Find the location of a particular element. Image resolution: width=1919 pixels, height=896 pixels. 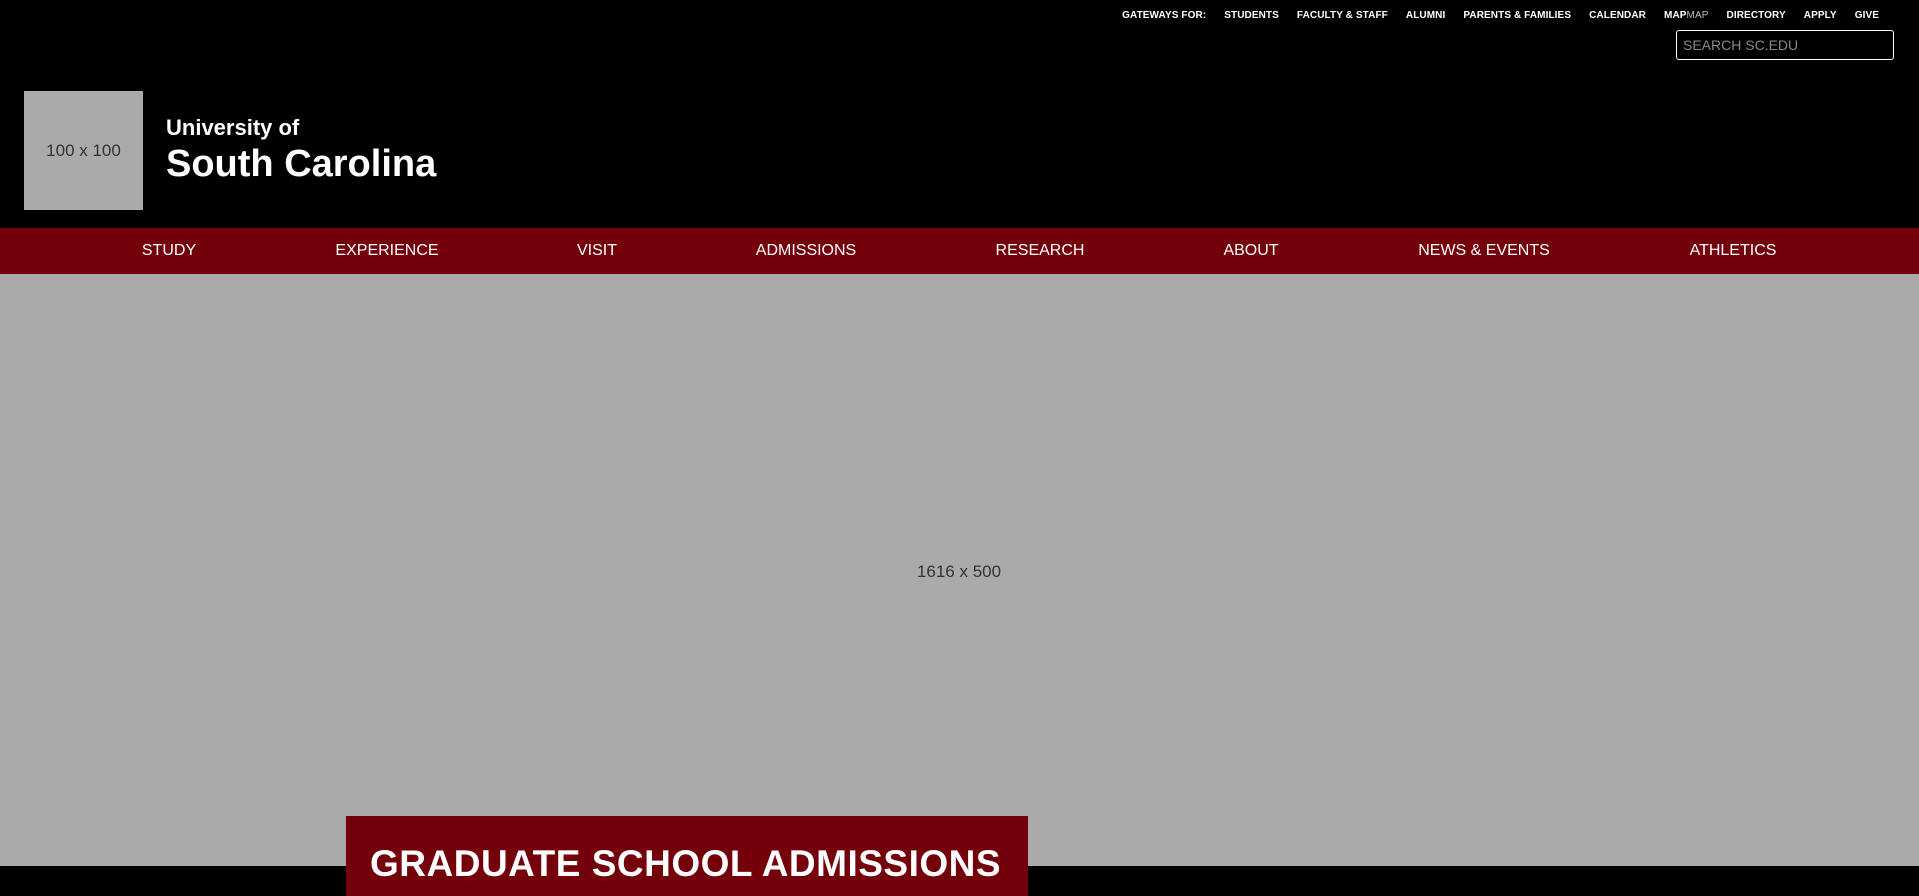

gateway-link-faculty-staff: FACULTY & STAFF is located at coordinates (1342, 15).